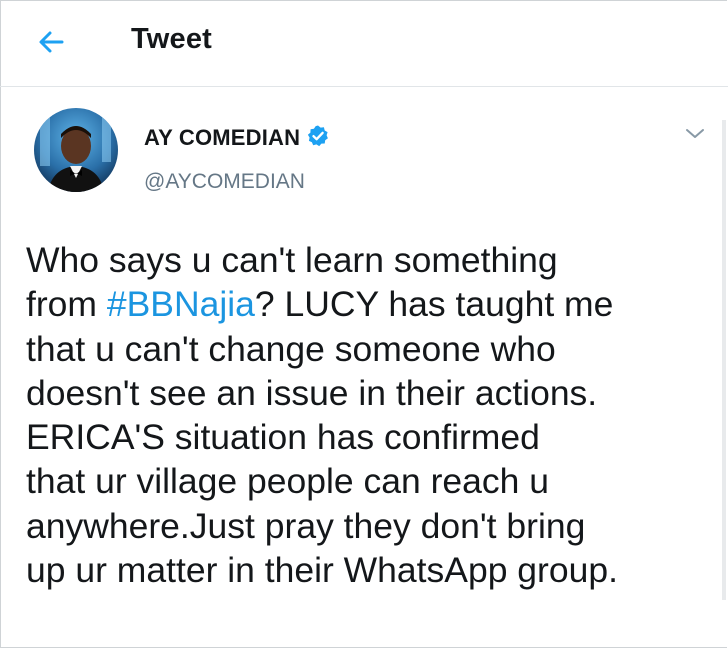 The image size is (728, 648). I want to click on hashtag-link: #BBNajia, so click(181, 304).